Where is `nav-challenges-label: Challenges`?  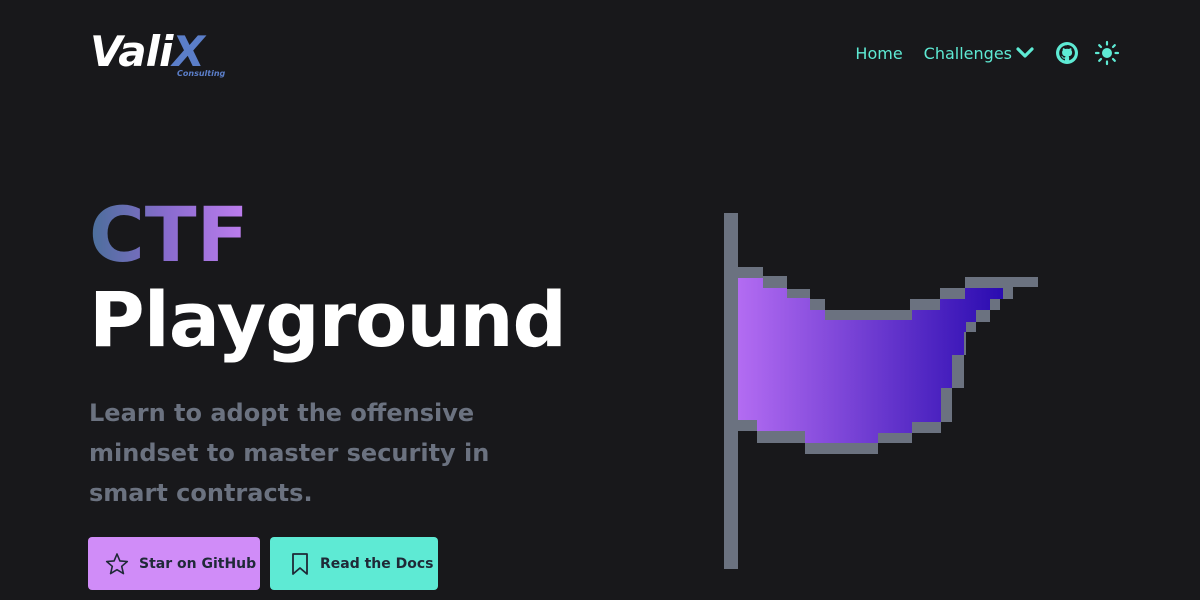
nav-challenges-label: Challenges is located at coordinates (967, 53).